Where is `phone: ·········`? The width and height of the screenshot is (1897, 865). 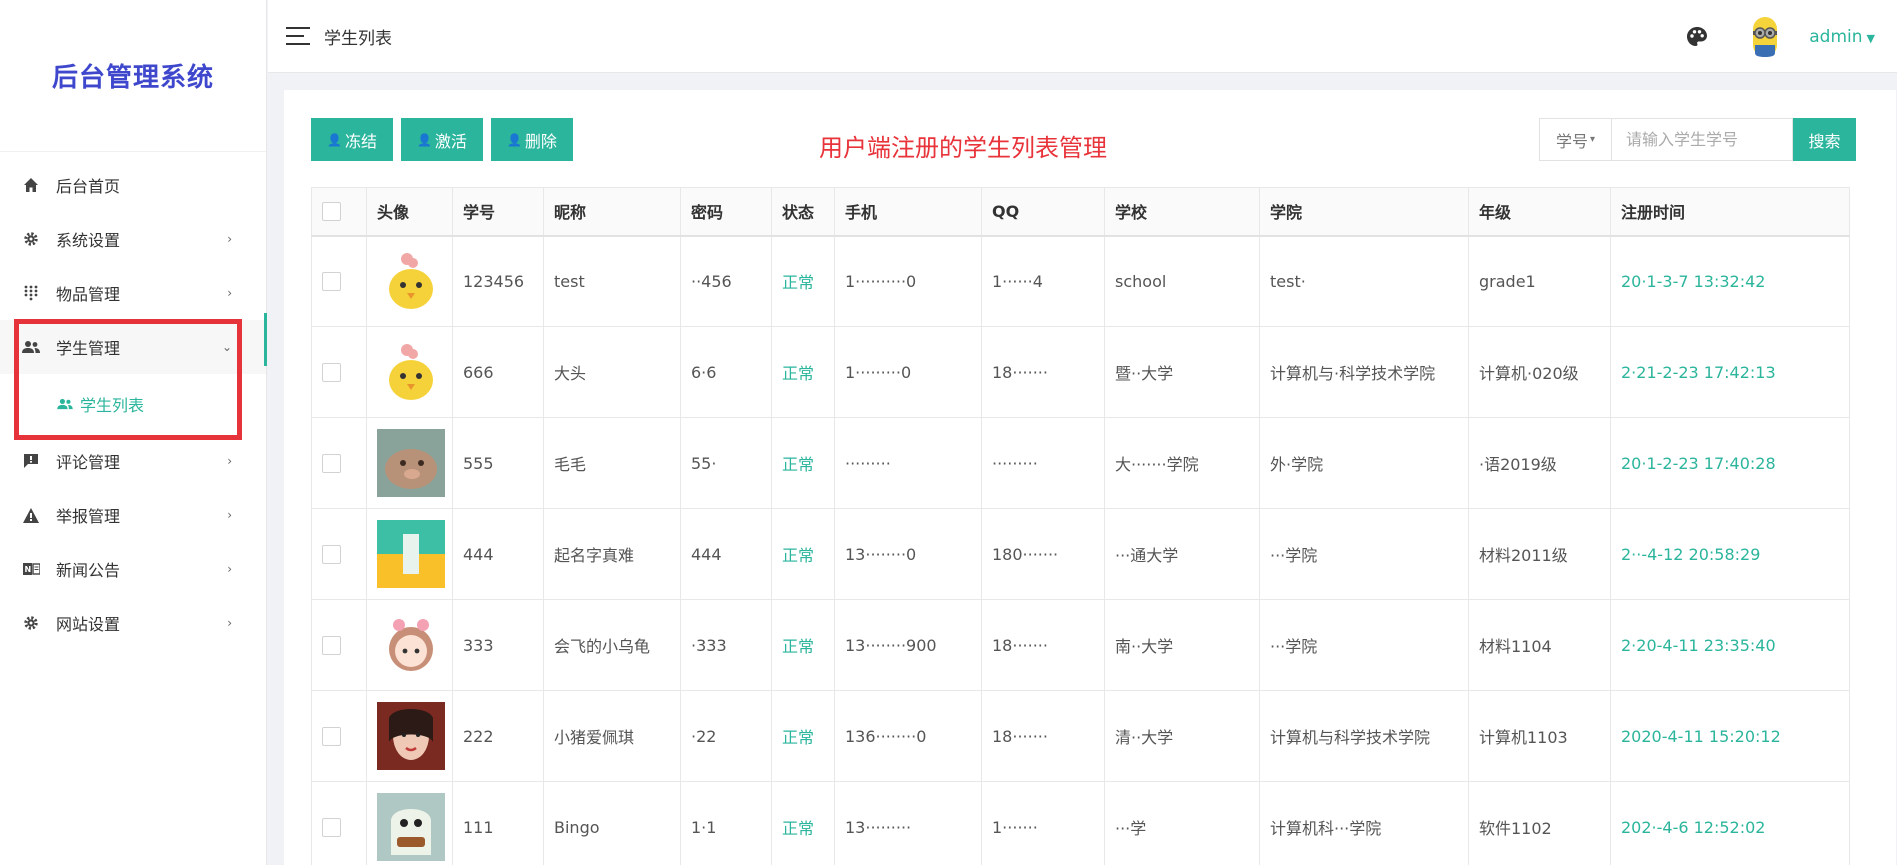
phone: ········· is located at coordinates (908, 463).